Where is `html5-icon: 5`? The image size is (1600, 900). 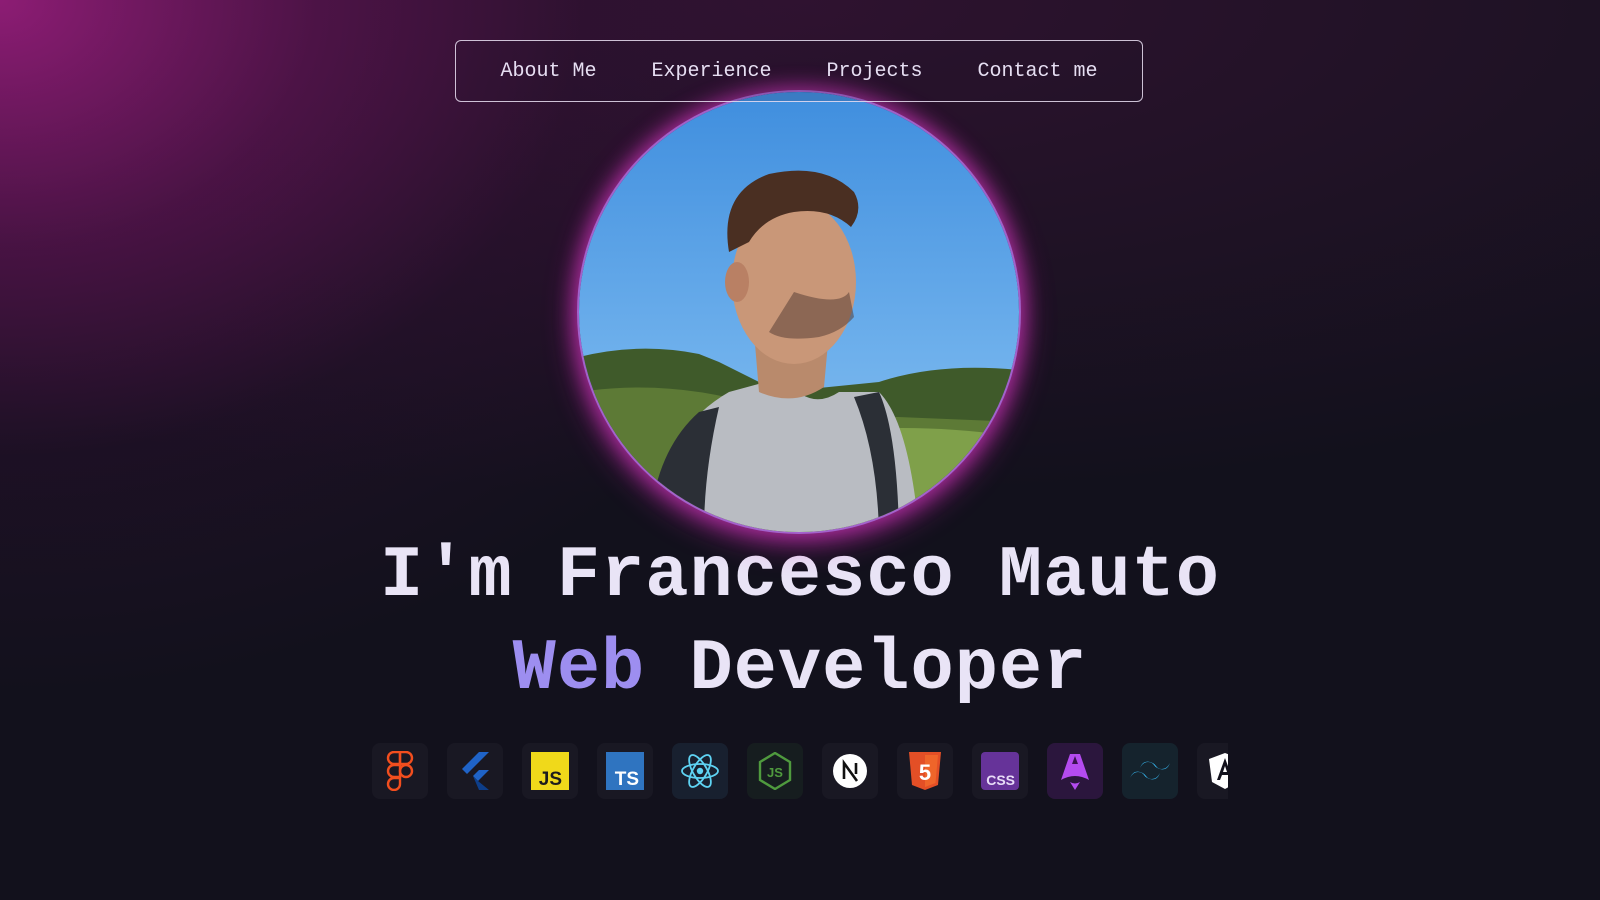
html5-icon: 5 is located at coordinates (925, 771).